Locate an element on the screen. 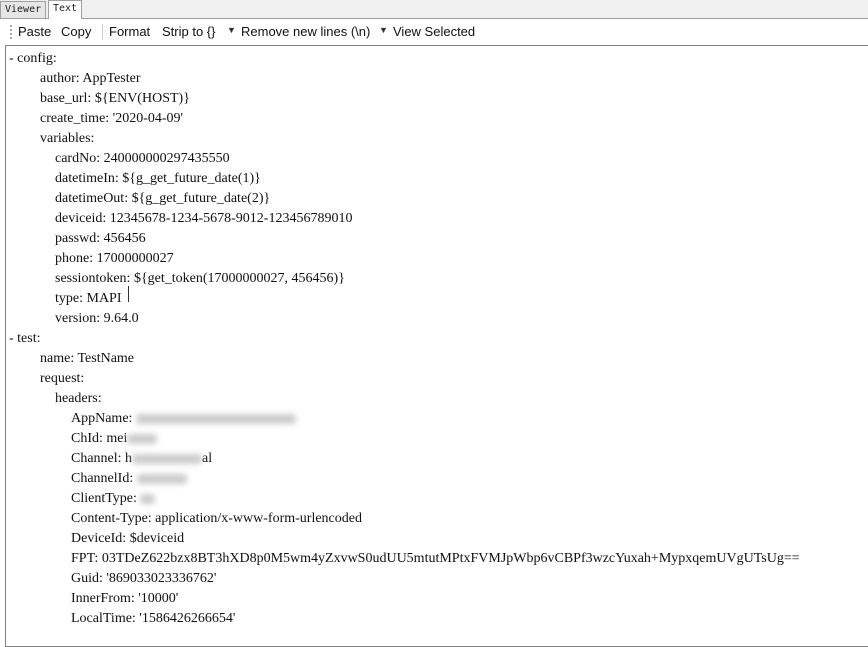 The width and height of the screenshot is (868, 647). code-line: ChId: mei is located at coordinates (114, 439).